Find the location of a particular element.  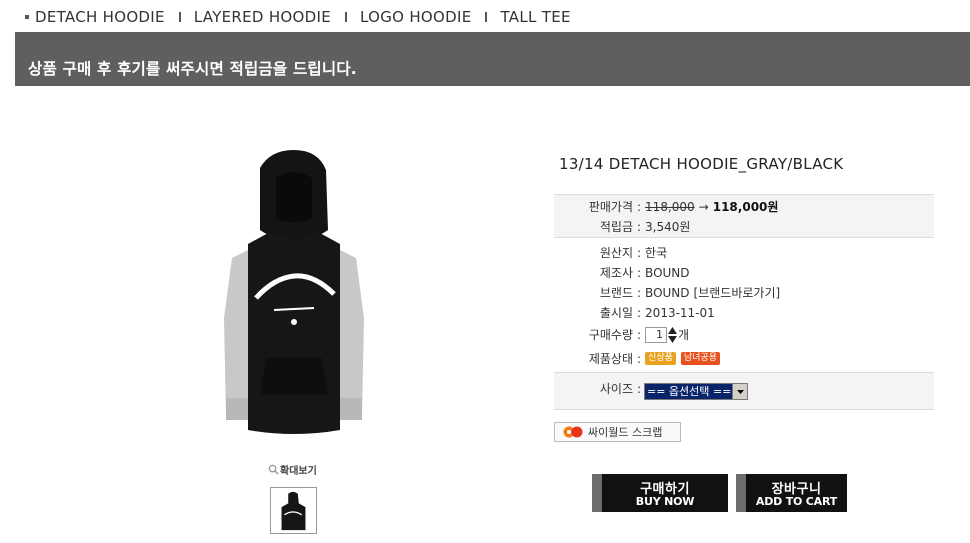

status-row: 제품상태 : 신상품 남녀공용 is located at coordinates (639, 358).